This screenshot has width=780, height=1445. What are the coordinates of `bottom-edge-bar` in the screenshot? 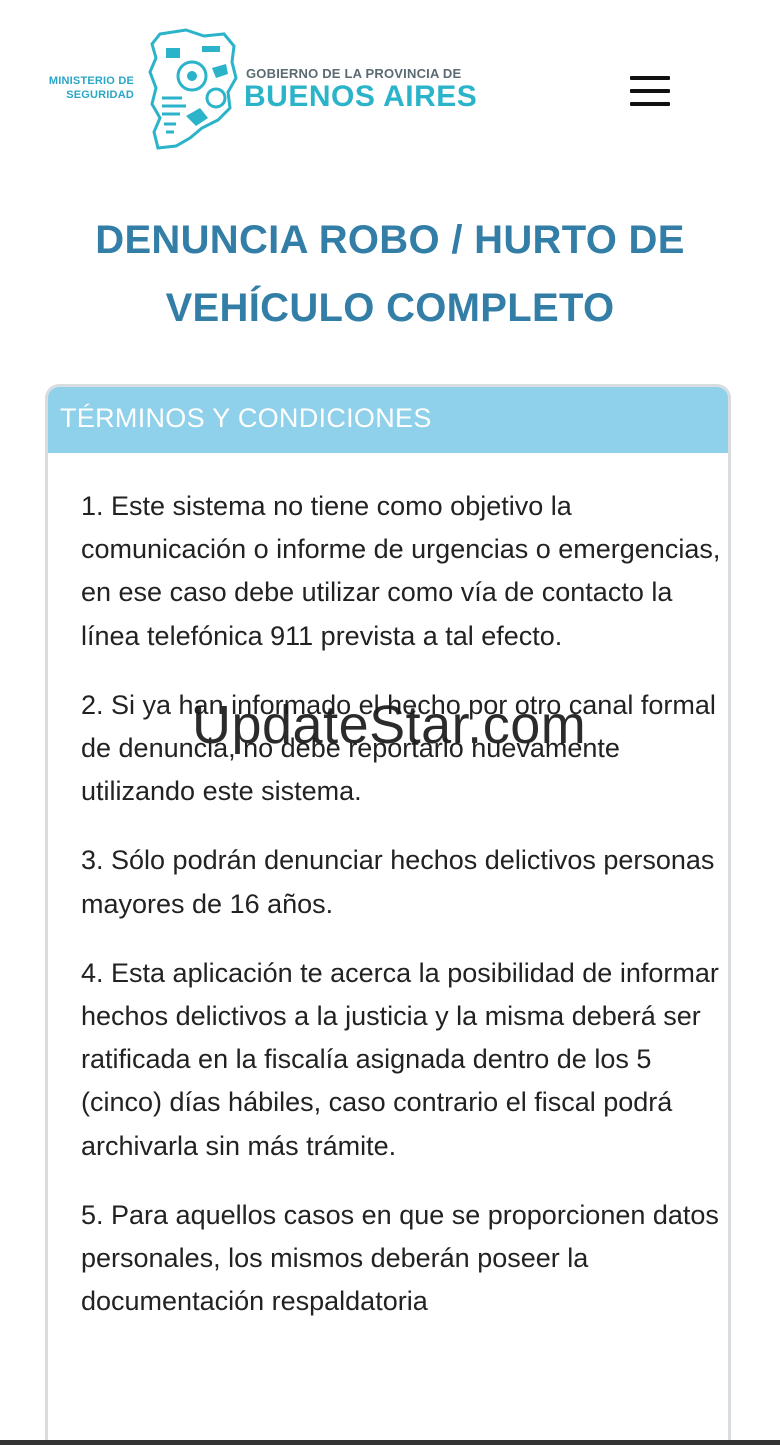 It's located at (390, 1442).